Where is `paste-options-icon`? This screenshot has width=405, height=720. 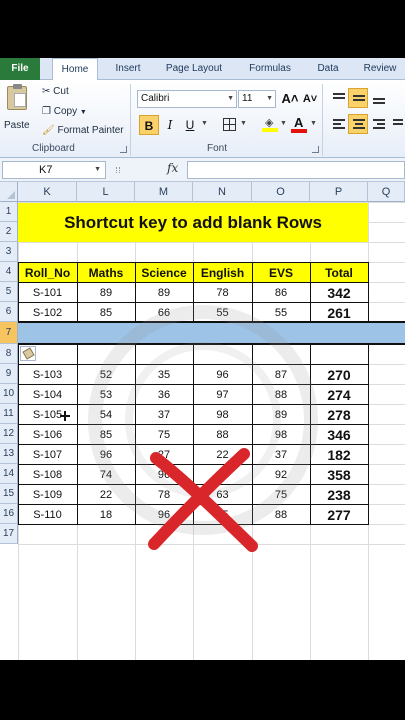 paste-options-icon is located at coordinates (28, 353).